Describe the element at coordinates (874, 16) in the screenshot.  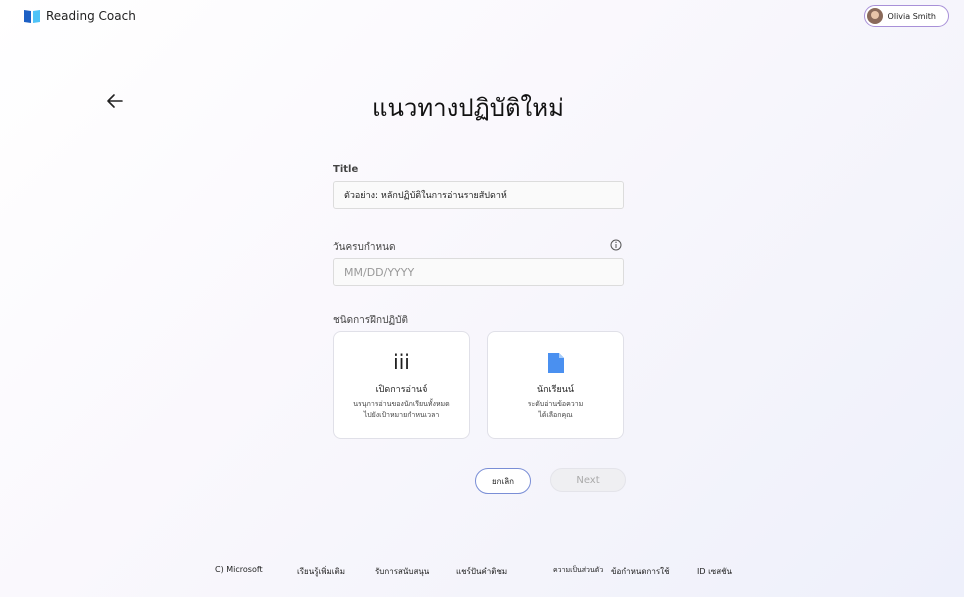
I see `avatar` at that location.